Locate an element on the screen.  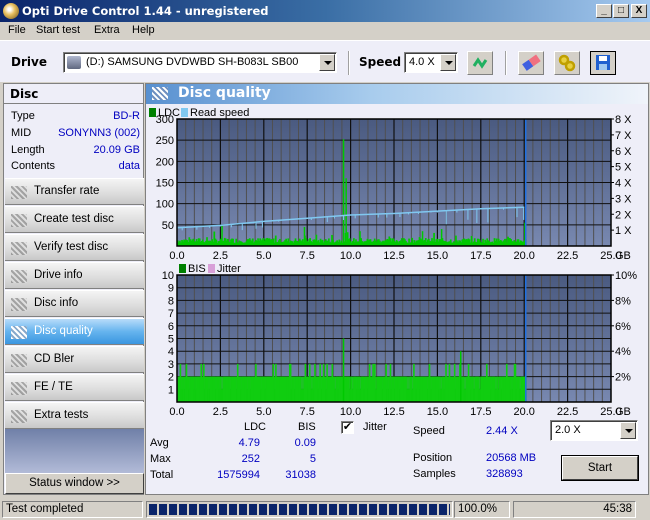
nav-create-test-disc: Create test disc is located at coordinates (74, 219).